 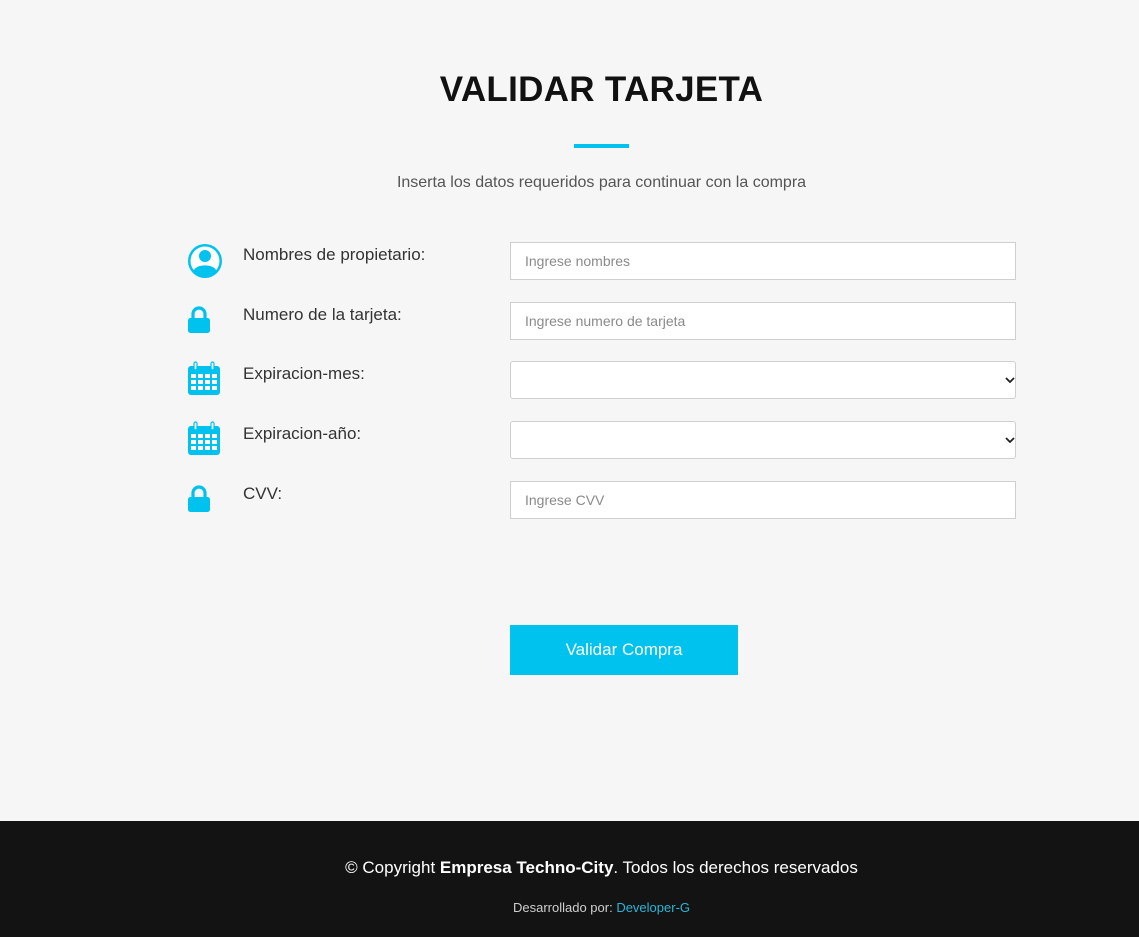 I want to click on title-underline, so click(x=601, y=146).